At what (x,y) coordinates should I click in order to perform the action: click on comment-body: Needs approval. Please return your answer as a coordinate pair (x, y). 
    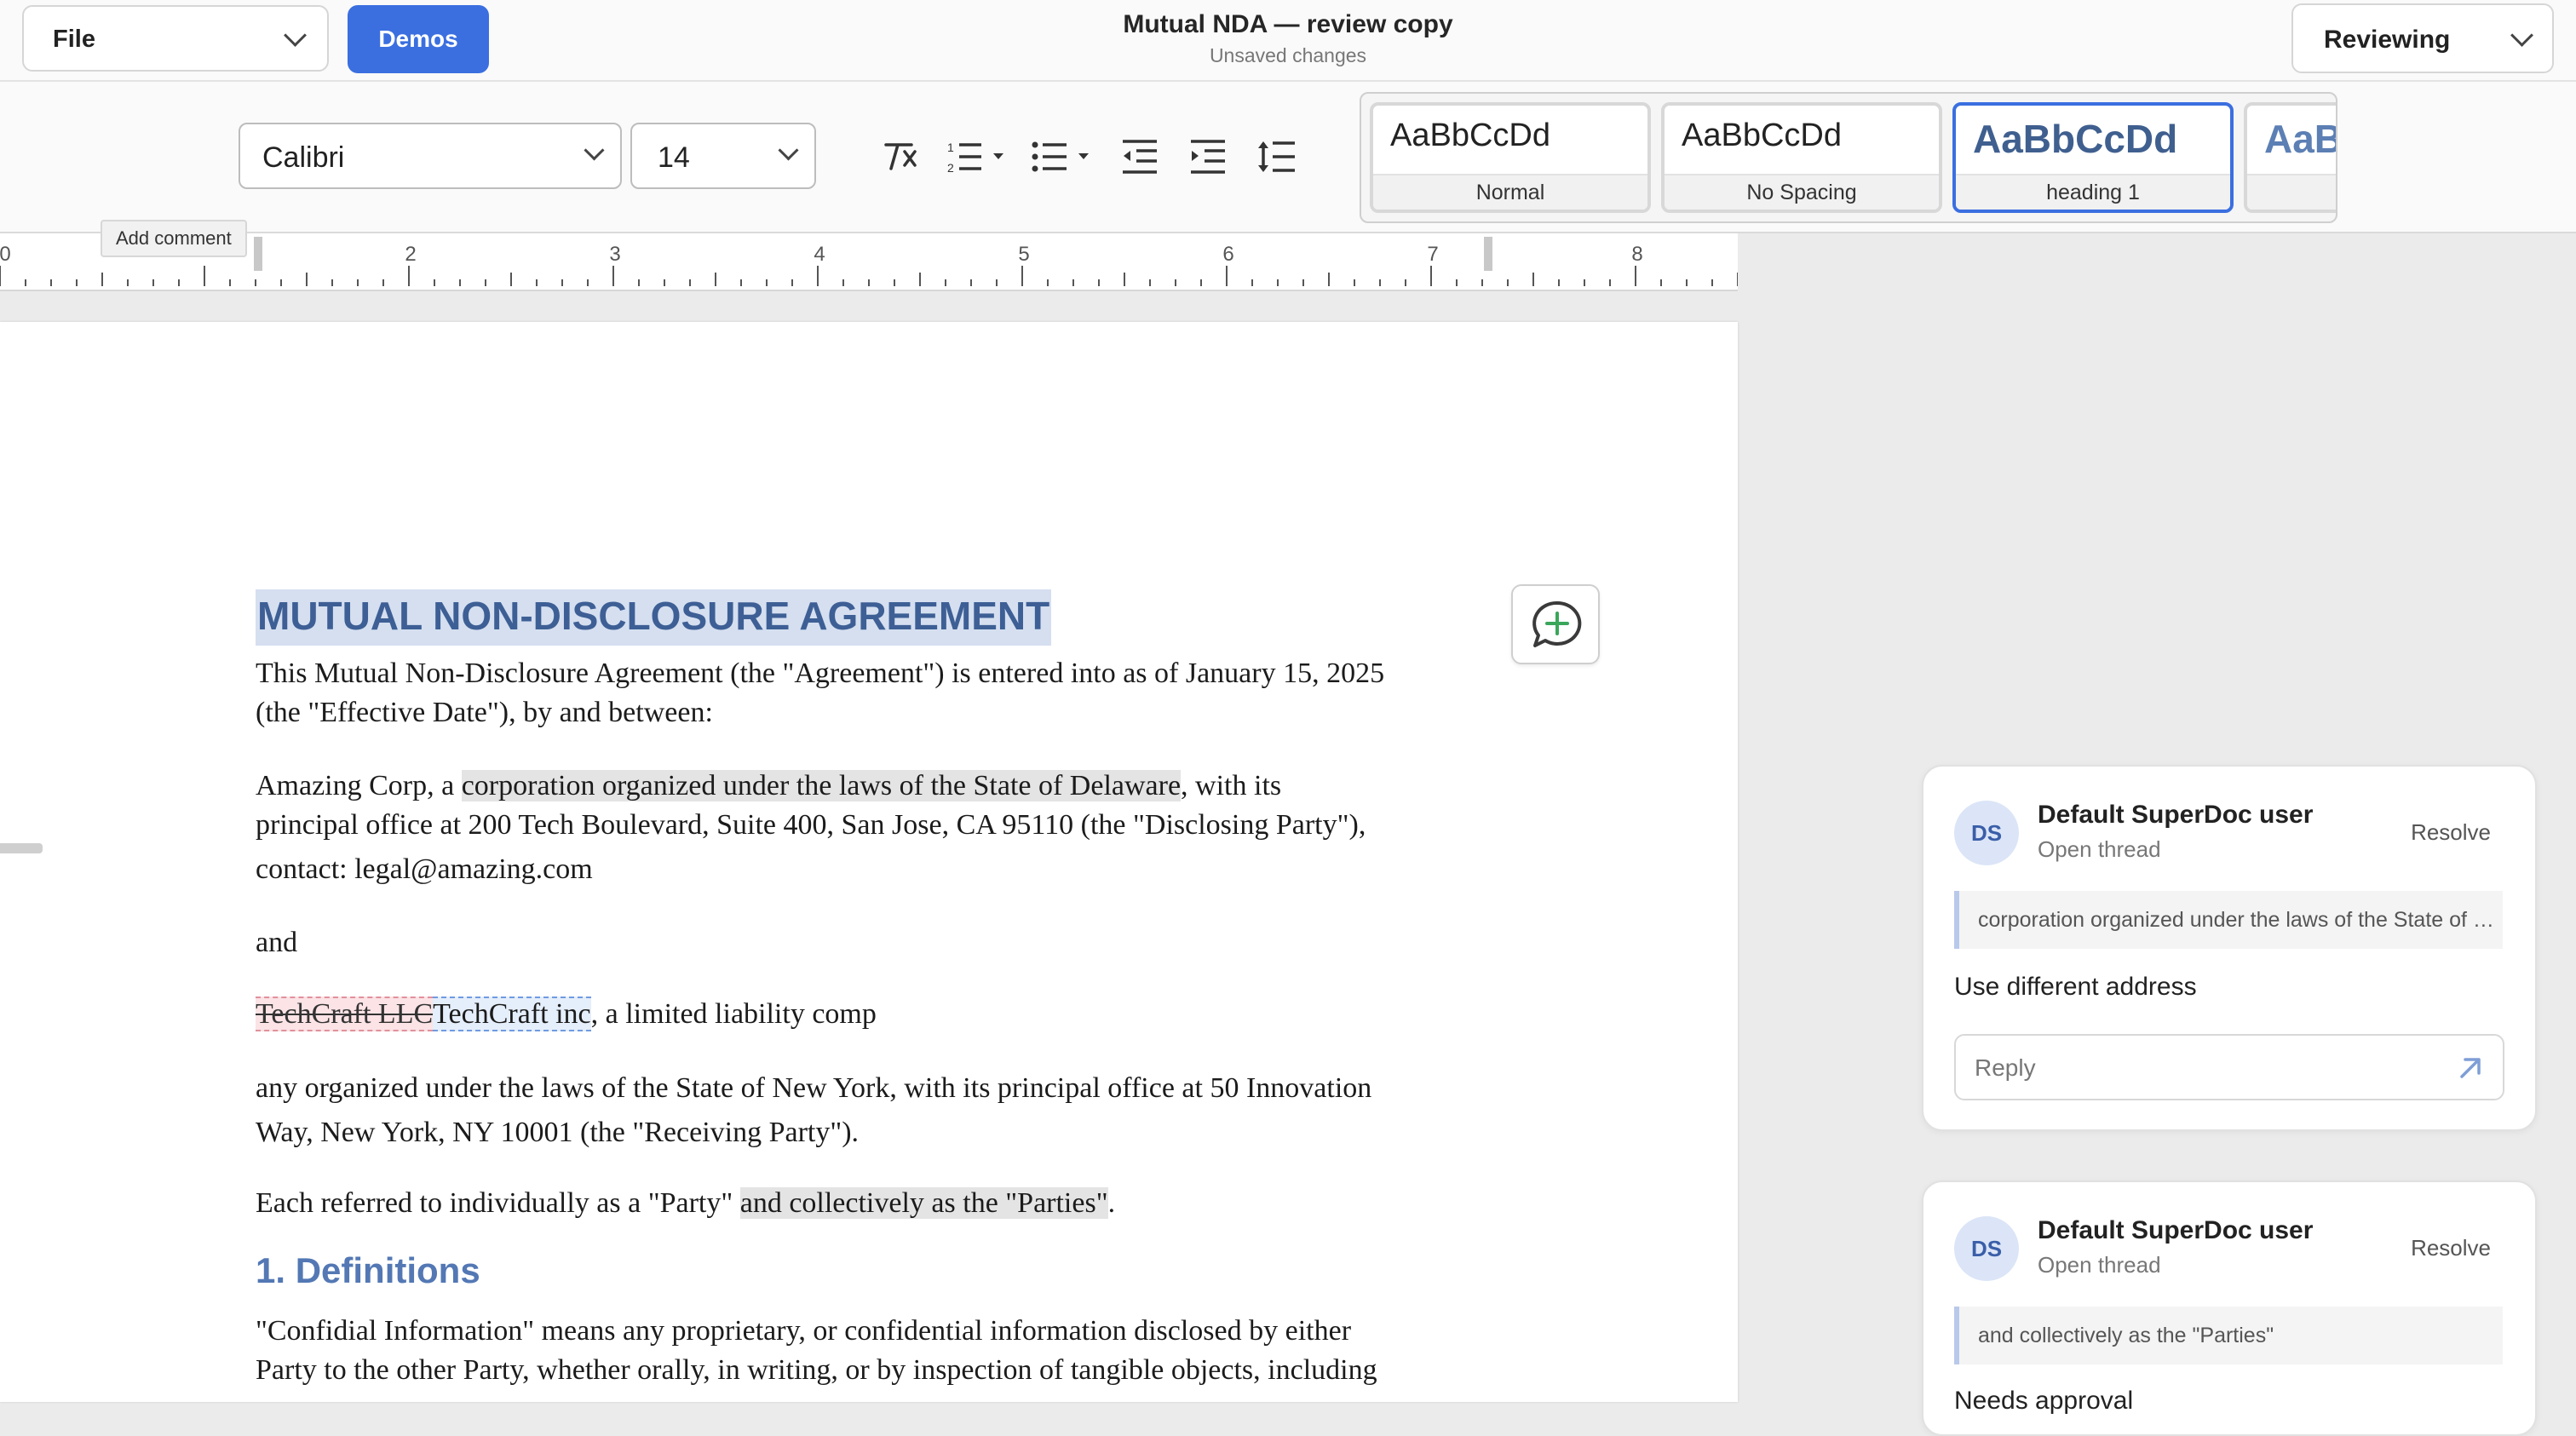
    Looking at the image, I should click on (2044, 1401).